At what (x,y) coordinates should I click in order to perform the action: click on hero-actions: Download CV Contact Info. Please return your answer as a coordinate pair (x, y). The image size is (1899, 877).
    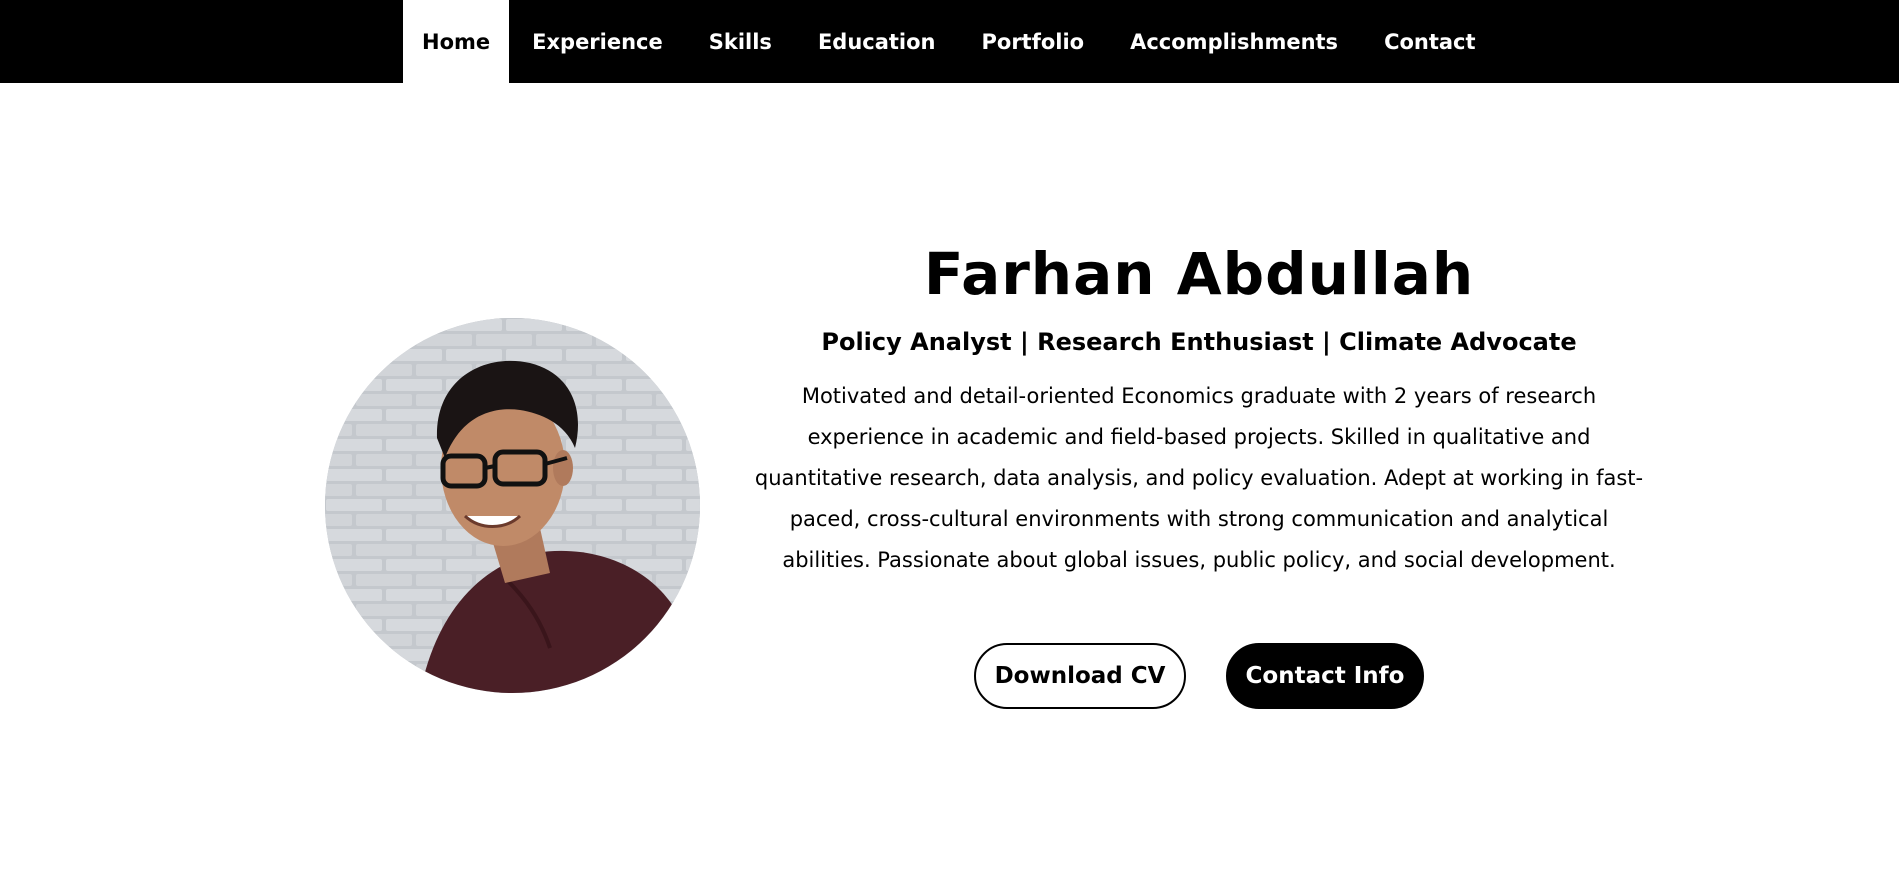
    Looking at the image, I should click on (1199, 676).